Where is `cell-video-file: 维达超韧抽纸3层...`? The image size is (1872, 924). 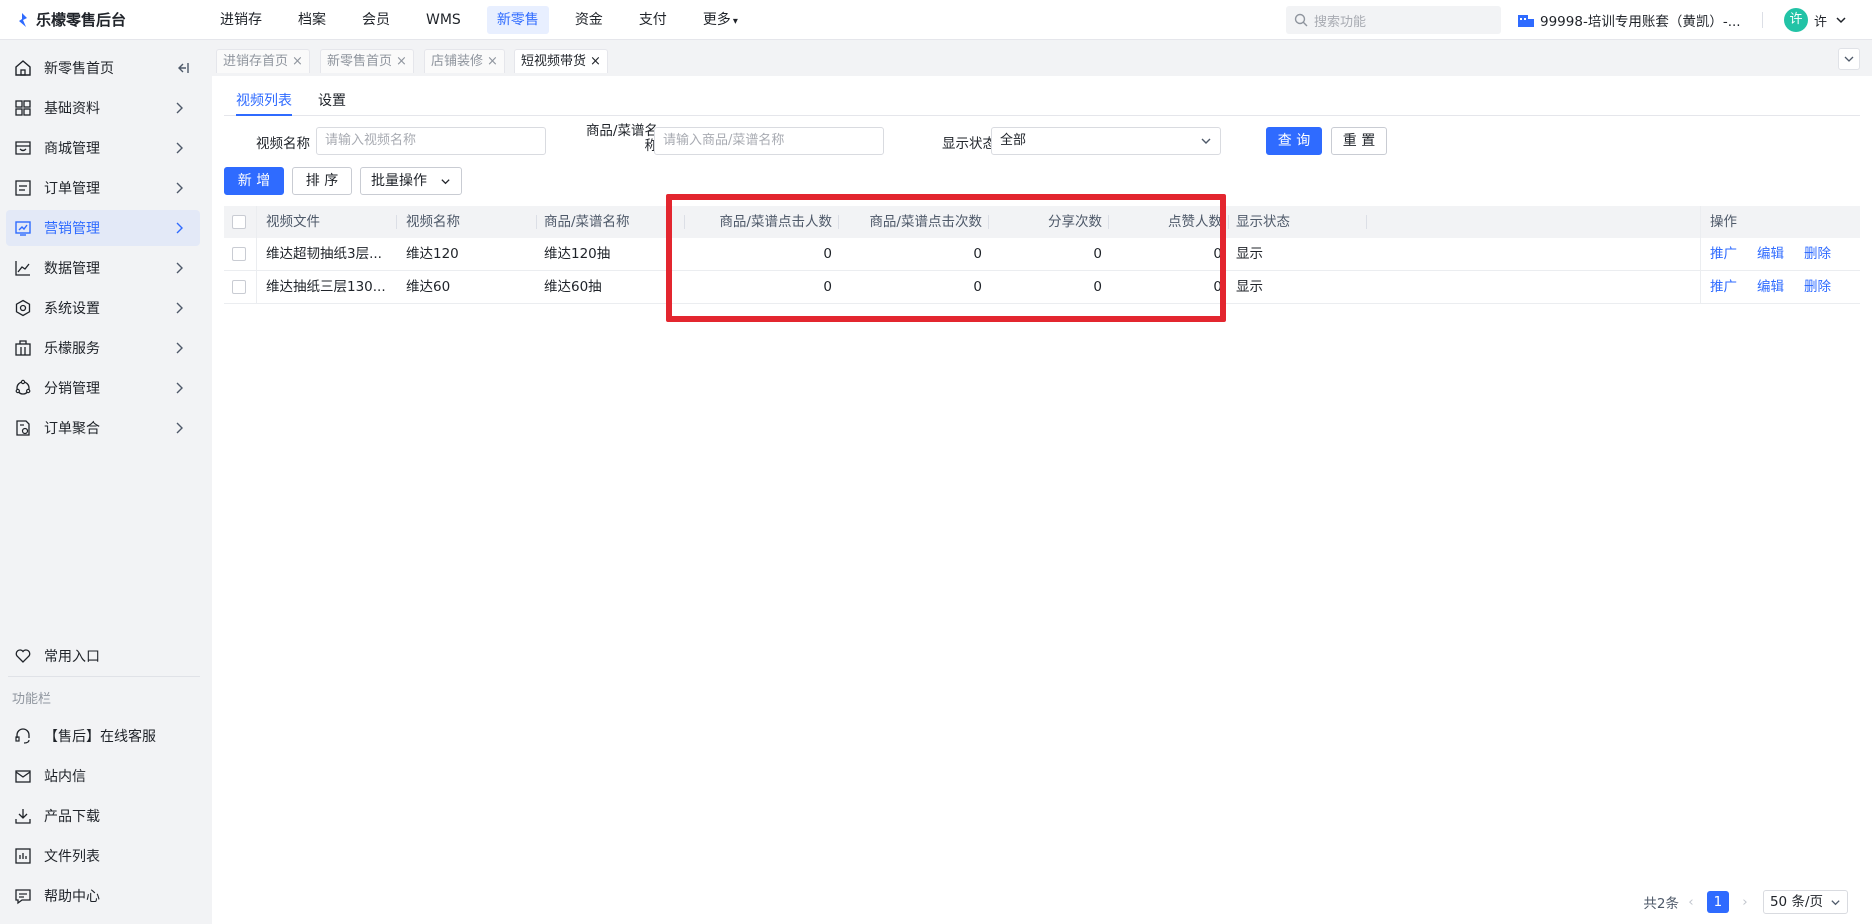
cell-video-file: 维达超韧抽纸3层... is located at coordinates (328, 254).